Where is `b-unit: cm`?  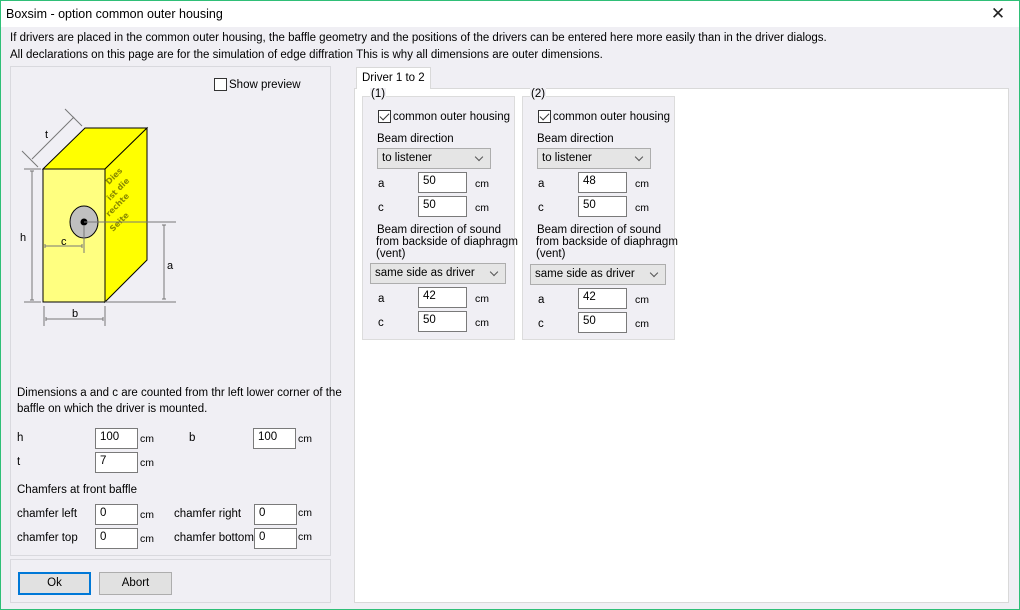 b-unit: cm is located at coordinates (305, 439).